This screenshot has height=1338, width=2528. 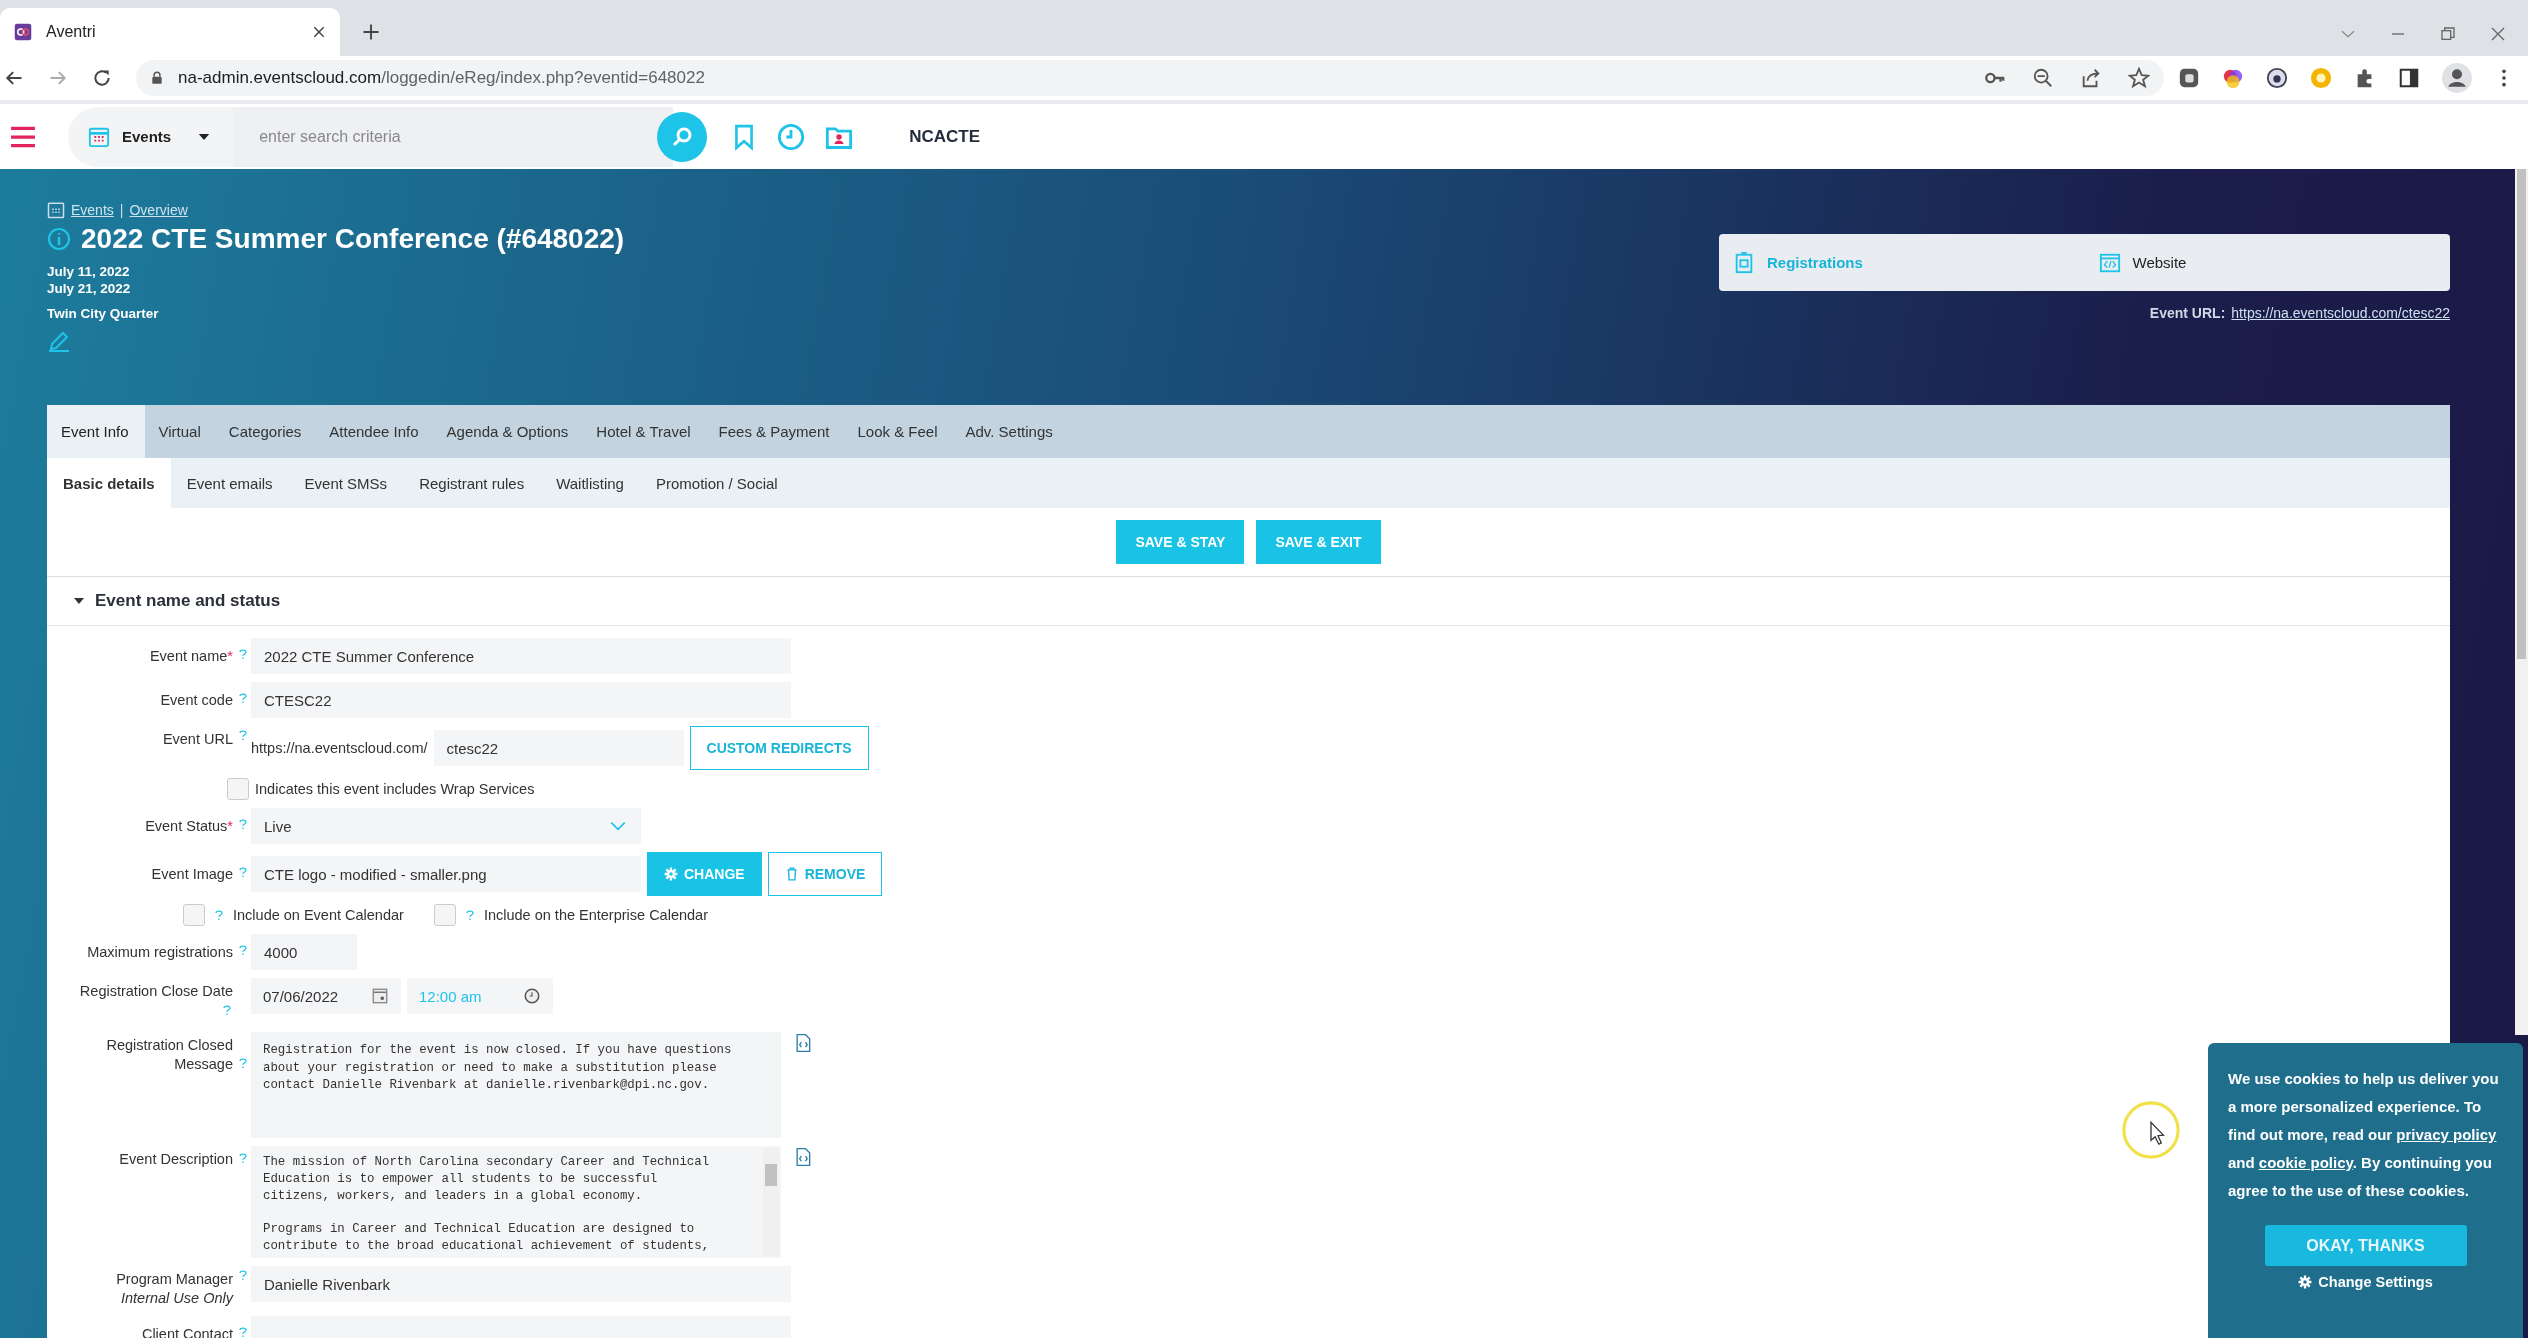 I want to click on field-label: Client Contact, so click(x=187, y=1331).